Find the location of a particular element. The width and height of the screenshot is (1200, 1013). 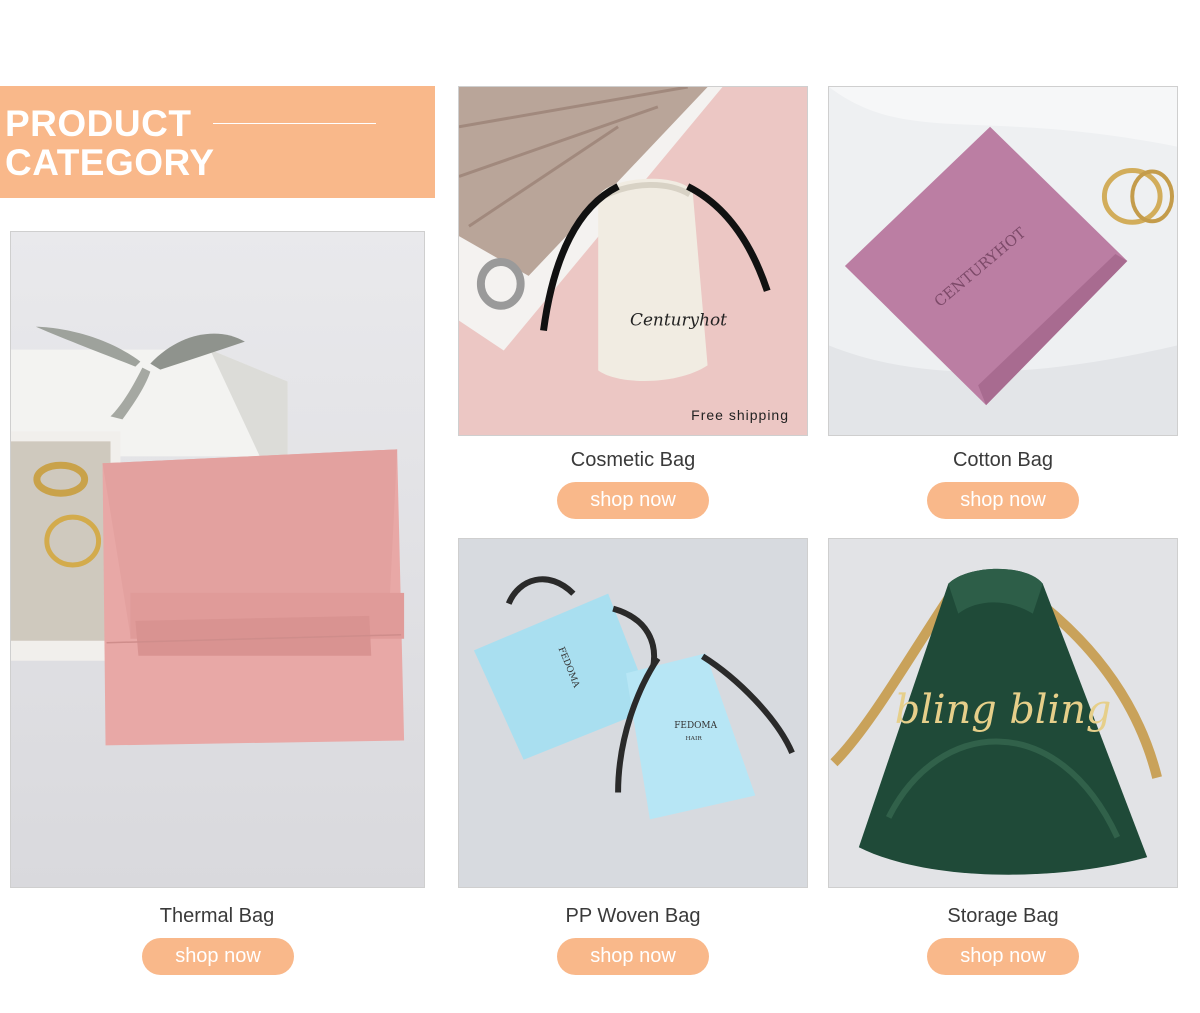

storage-bag-image: bling bling is located at coordinates (1003, 713).